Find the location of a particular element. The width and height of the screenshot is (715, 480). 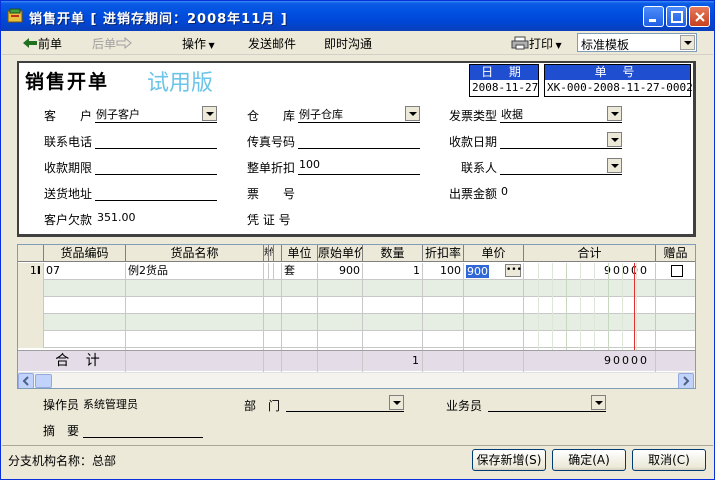

close-button is located at coordinates (699, 16).